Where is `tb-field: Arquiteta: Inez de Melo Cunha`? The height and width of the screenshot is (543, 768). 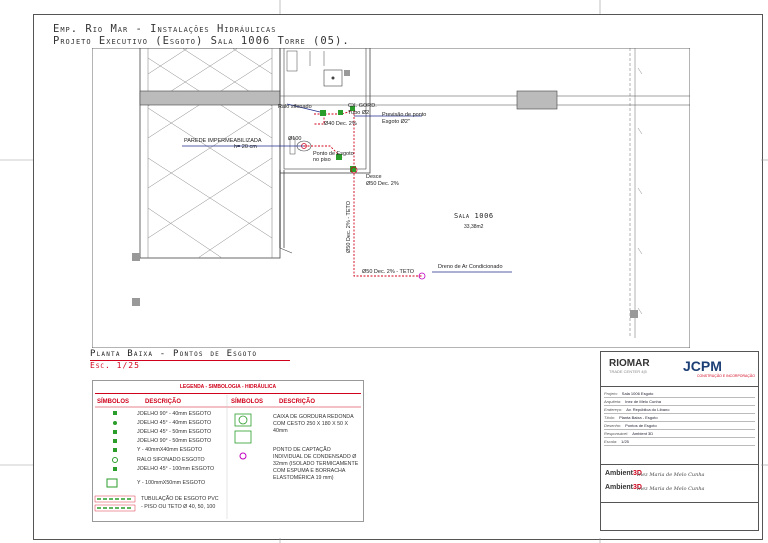 tb-field: Arquiteta: Inez de Melo Cunha is located at coordinates (679, 402).